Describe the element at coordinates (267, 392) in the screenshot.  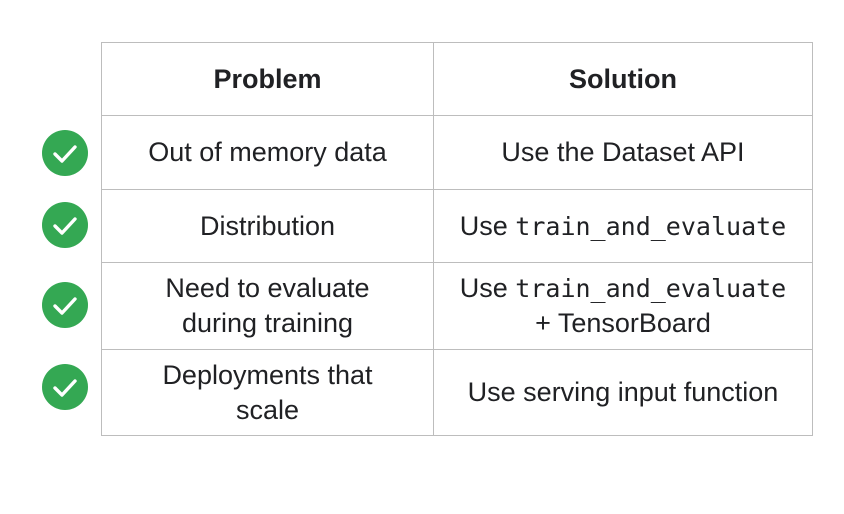
I see `problem-cell: Deployments that scale` at that location.